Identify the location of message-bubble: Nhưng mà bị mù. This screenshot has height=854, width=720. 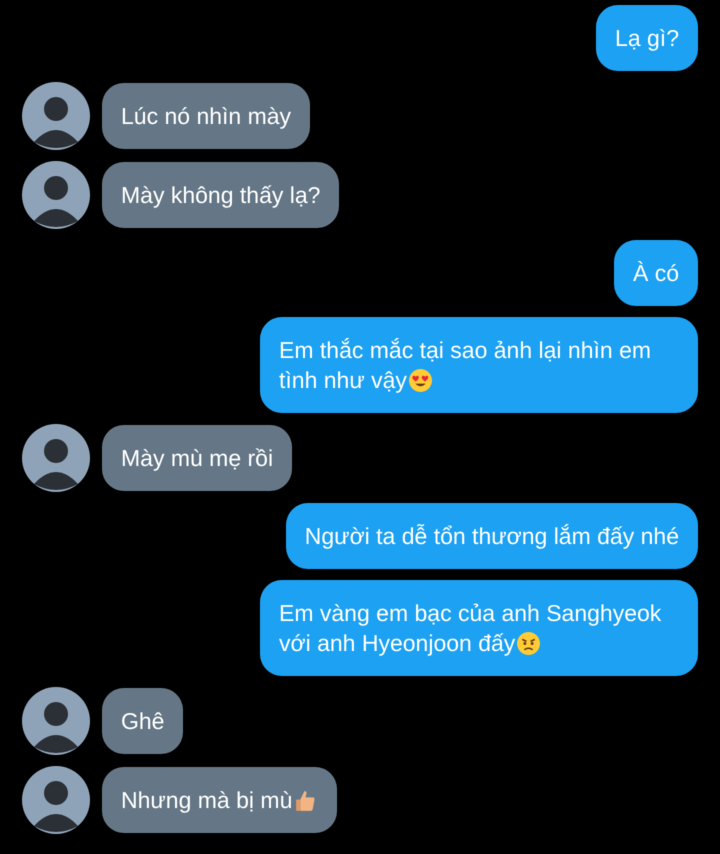
(220, 800).